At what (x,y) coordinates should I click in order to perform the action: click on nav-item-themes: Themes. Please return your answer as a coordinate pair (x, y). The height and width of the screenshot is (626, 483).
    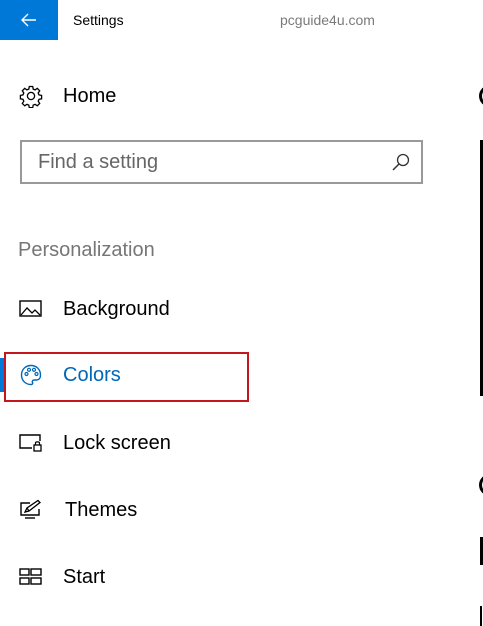
    Looking at the image, I should click on (240, 510).